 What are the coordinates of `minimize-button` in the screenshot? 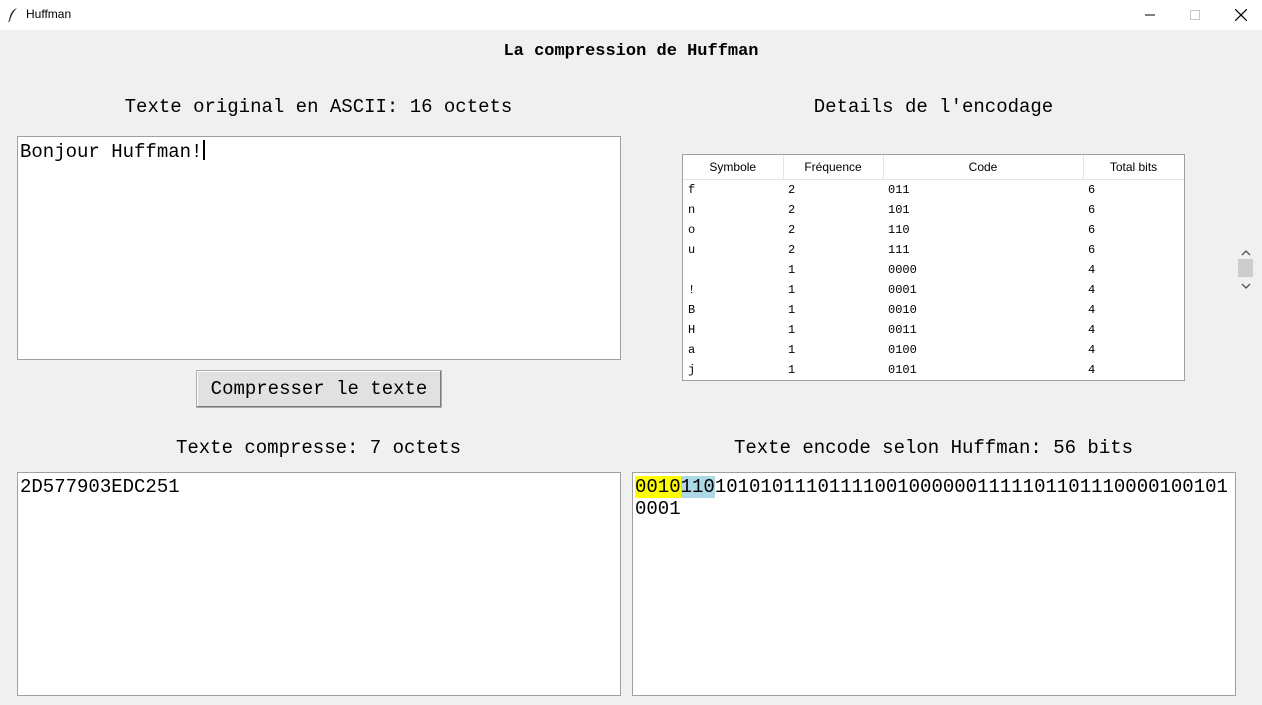 It's located at (1150, 15).